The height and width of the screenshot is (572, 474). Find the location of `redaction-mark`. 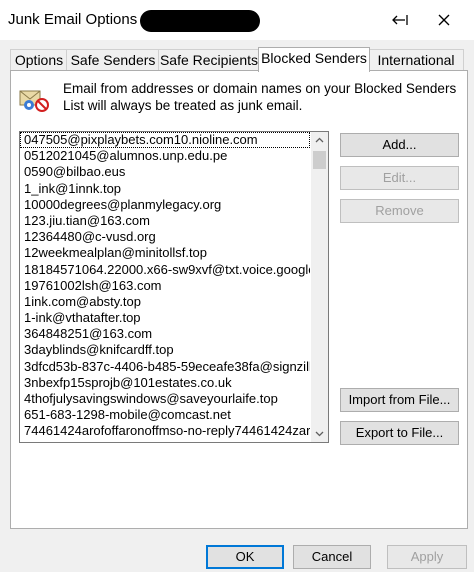

redaction-mark is located at coordinates (200, 21).